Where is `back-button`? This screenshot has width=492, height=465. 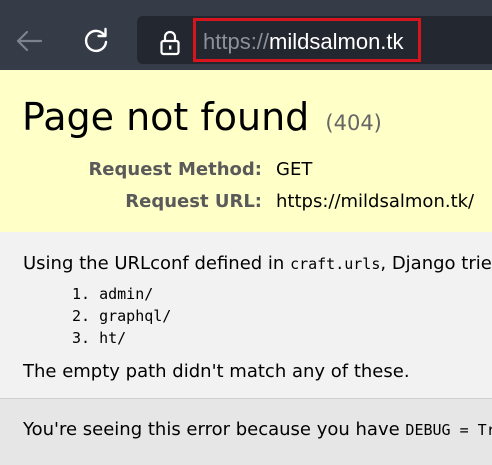
back-button is located at coordinates (29, 41).